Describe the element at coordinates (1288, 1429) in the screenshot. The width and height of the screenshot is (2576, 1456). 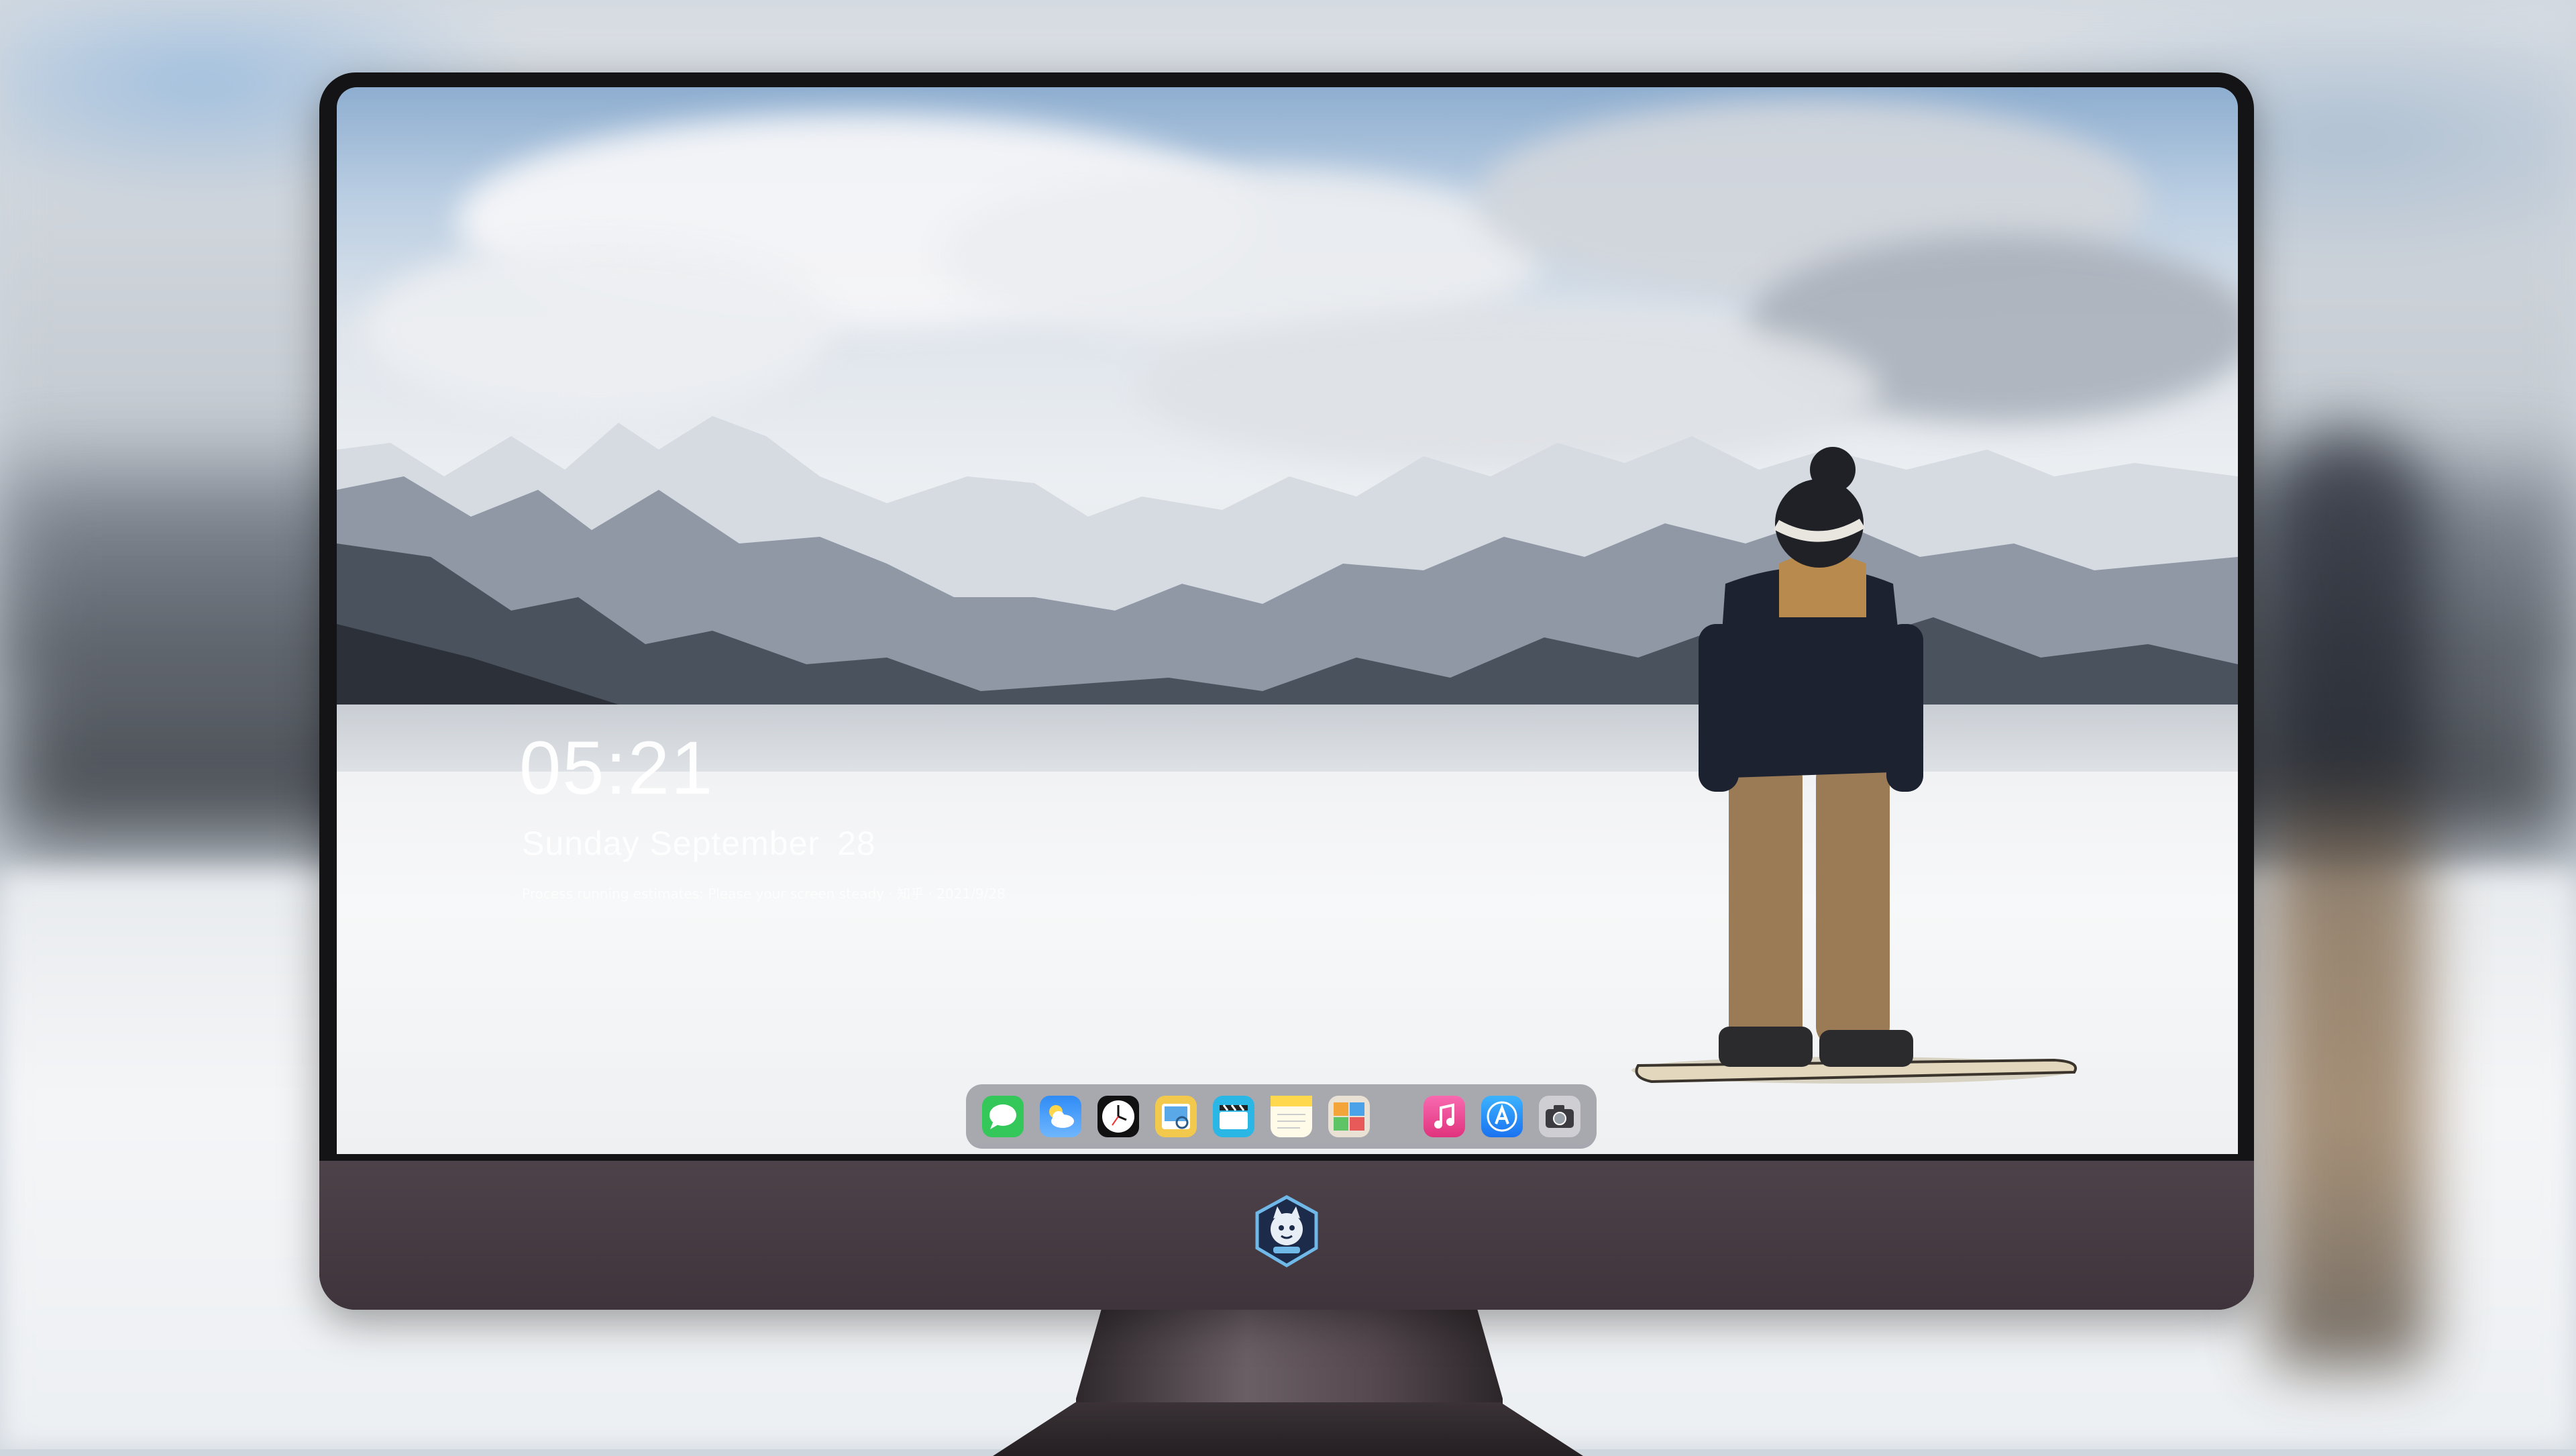
I see `monitor-stand-base` at that location.